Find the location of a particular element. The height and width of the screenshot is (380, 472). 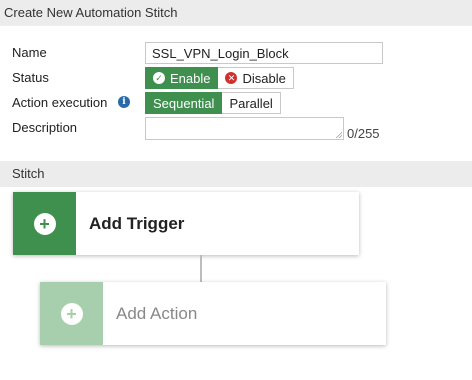

add-trigger-label: Add Trigger is located at coordinates (137, 223).